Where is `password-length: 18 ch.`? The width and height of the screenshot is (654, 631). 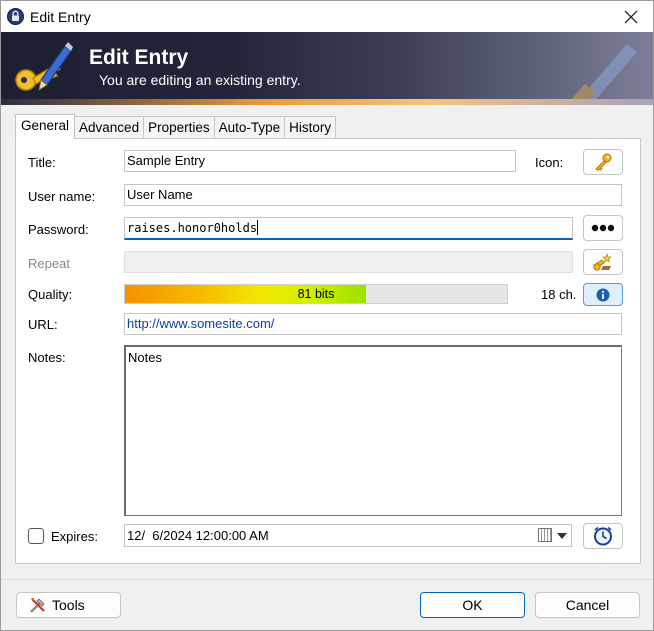 password-length: 18 ch. is located at coordinates (559, 294).